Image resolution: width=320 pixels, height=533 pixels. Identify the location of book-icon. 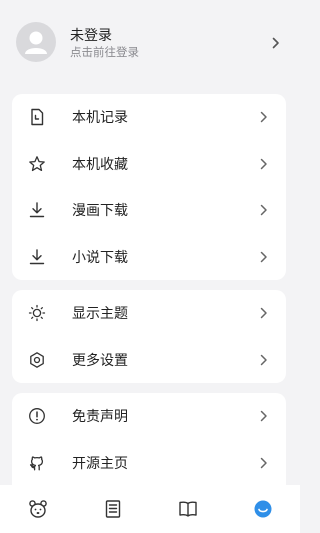
(187, 509).